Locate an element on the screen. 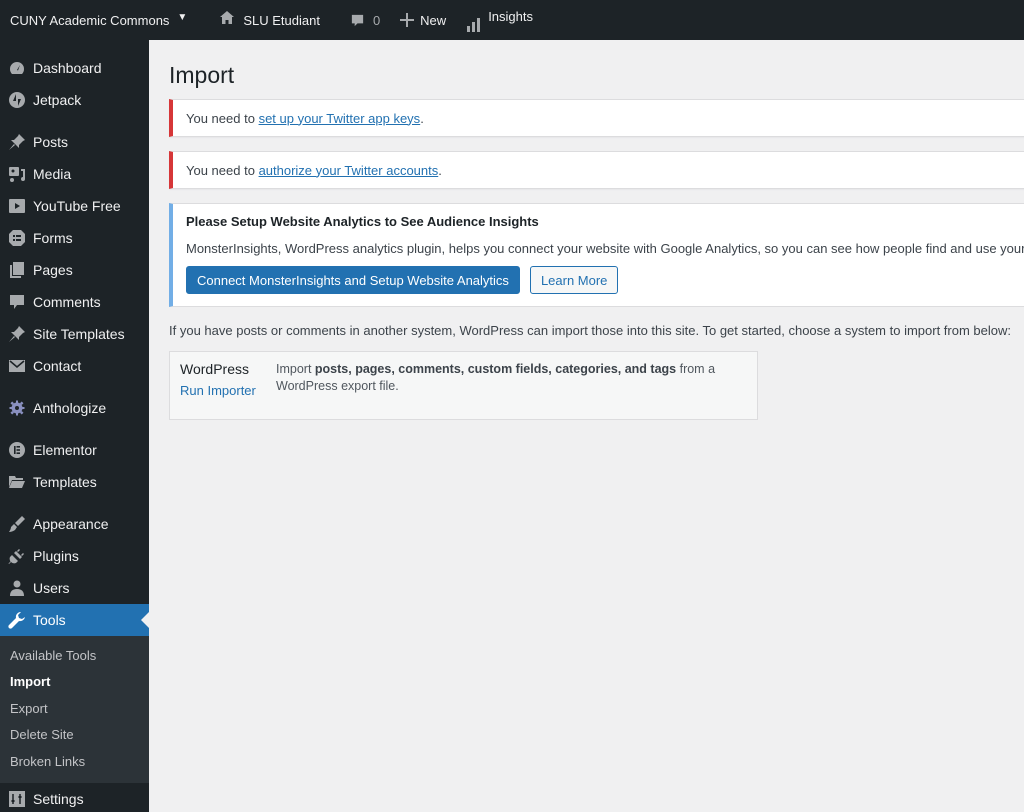 This screenshot has height=812, width=1024. sidebar-item-media: Media is located at coordinates (74, 174).